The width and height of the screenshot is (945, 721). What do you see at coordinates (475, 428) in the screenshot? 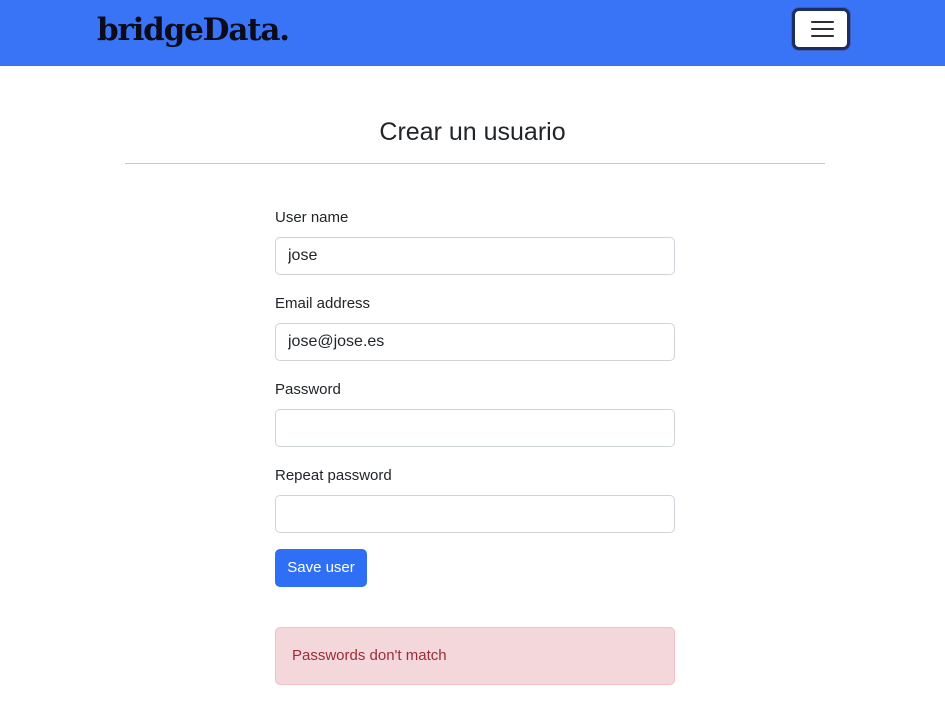
I see `password-input` at bounding box center [475, 428].